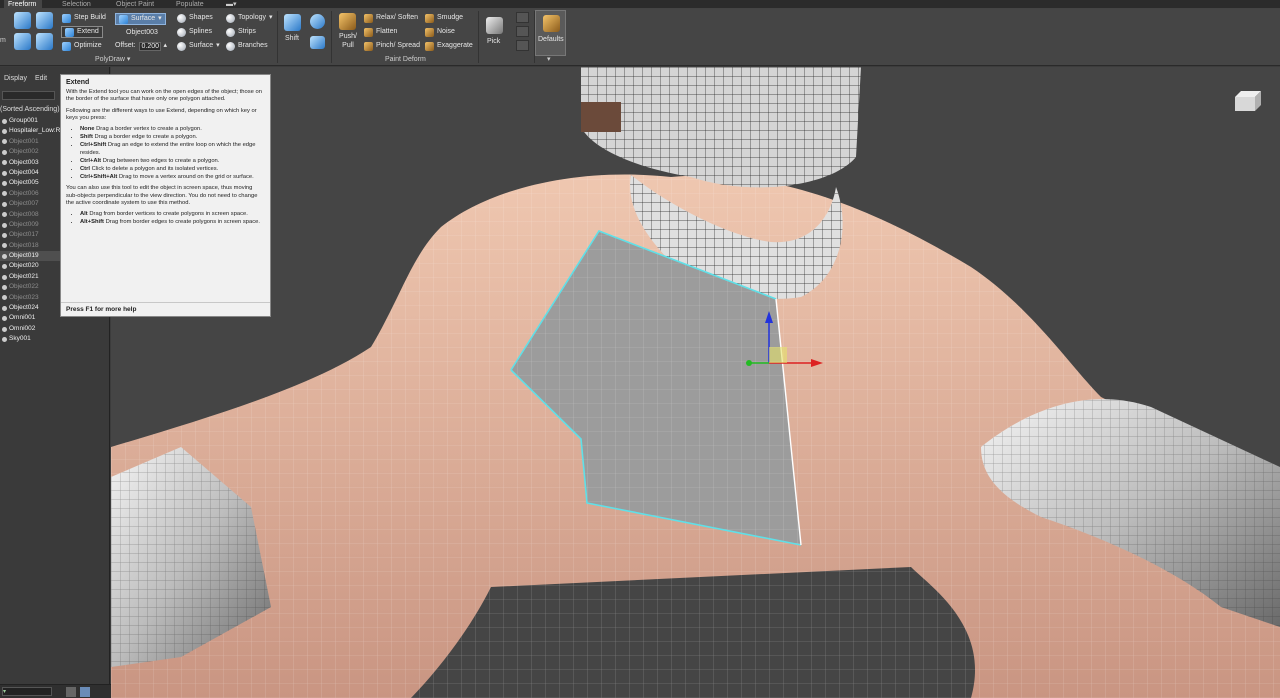 The width and height of the screenshot is (1280, 698). I want to click on object-name: Object018, so click(24, 245).